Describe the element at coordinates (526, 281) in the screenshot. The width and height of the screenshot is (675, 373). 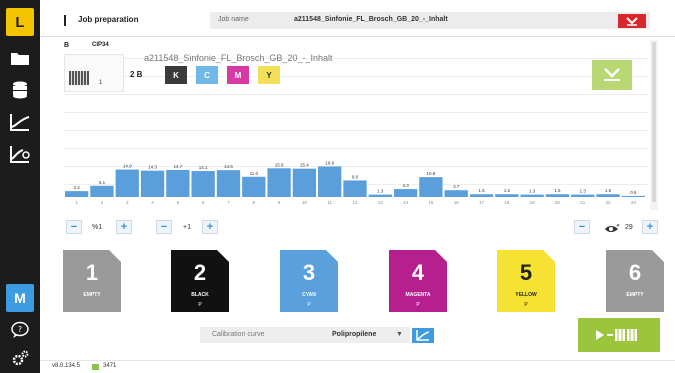
I see `channel-card-5: 5 YELLOW P` at that location.